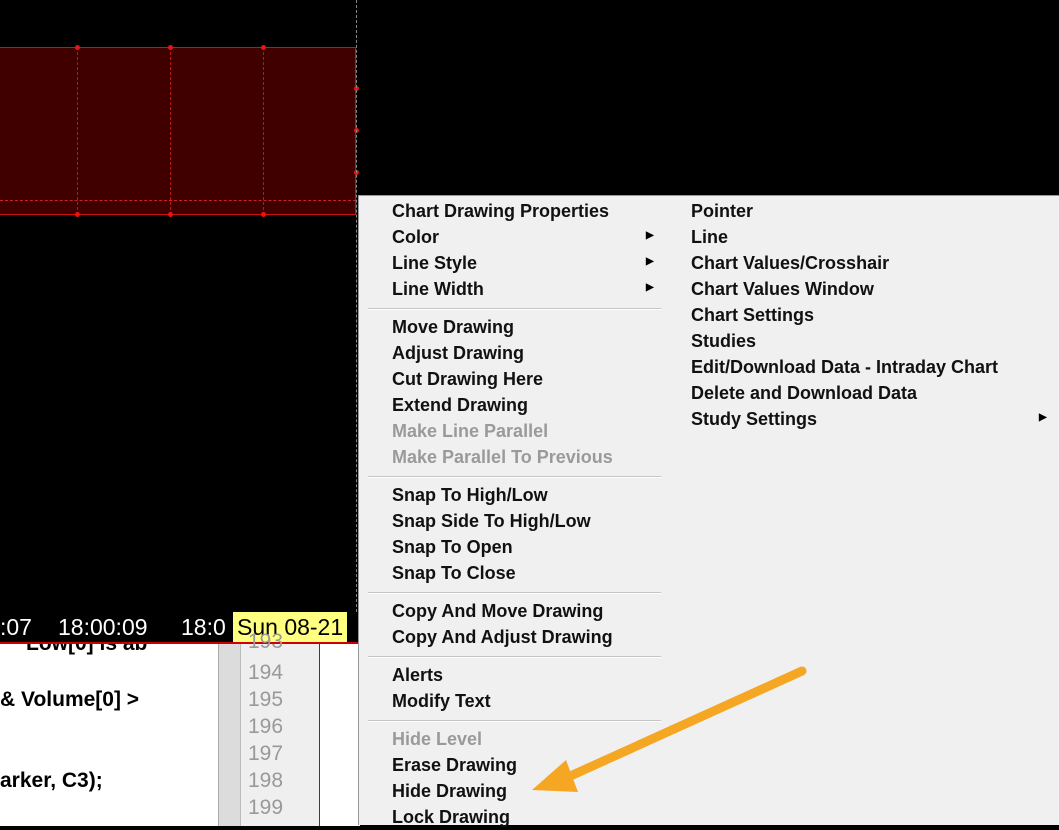 Image resolution: width=1059 pixels, height=830 pixels. I want to click on annotation-arrow-icon, so click(669, 729).